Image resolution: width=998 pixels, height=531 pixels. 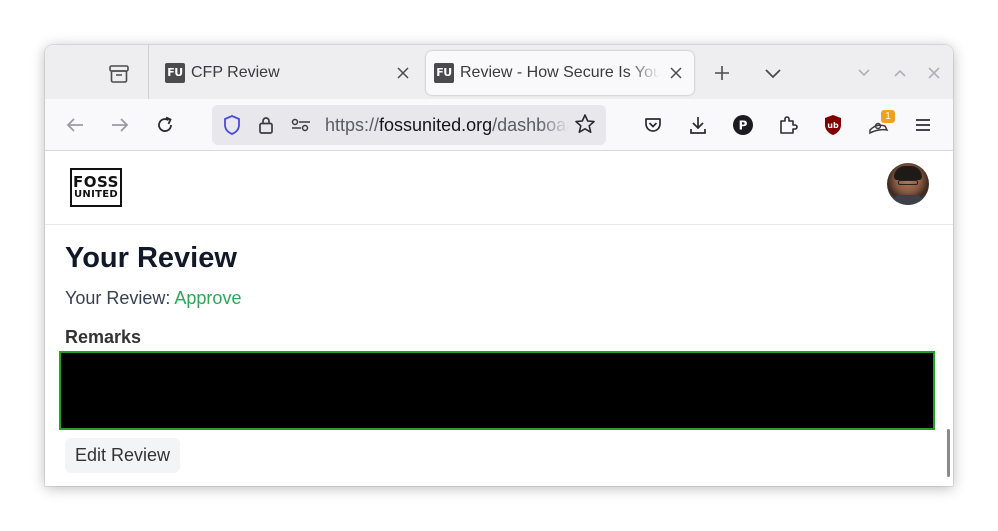 I want to click on shield-icon, so click(x=232, y=125).